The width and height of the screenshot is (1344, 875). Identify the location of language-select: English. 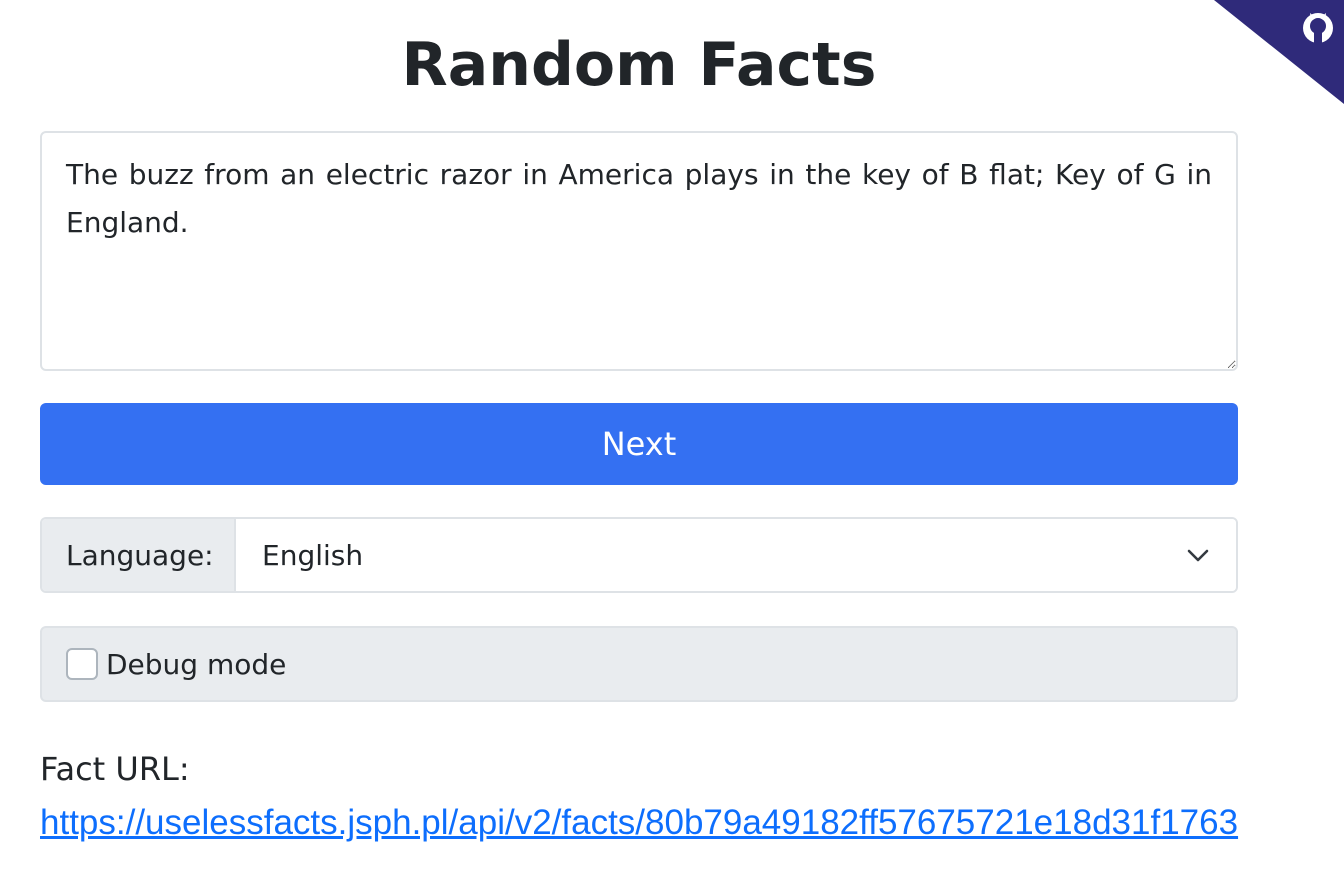
(736, 555).